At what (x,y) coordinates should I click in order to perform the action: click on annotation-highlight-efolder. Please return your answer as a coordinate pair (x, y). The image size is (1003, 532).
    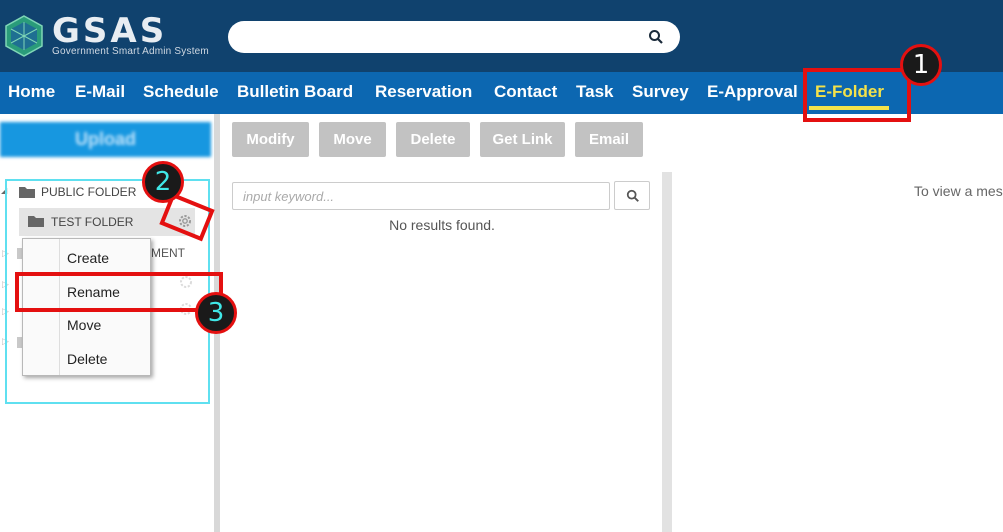
    Looking at the image, I should click on (857, 95).